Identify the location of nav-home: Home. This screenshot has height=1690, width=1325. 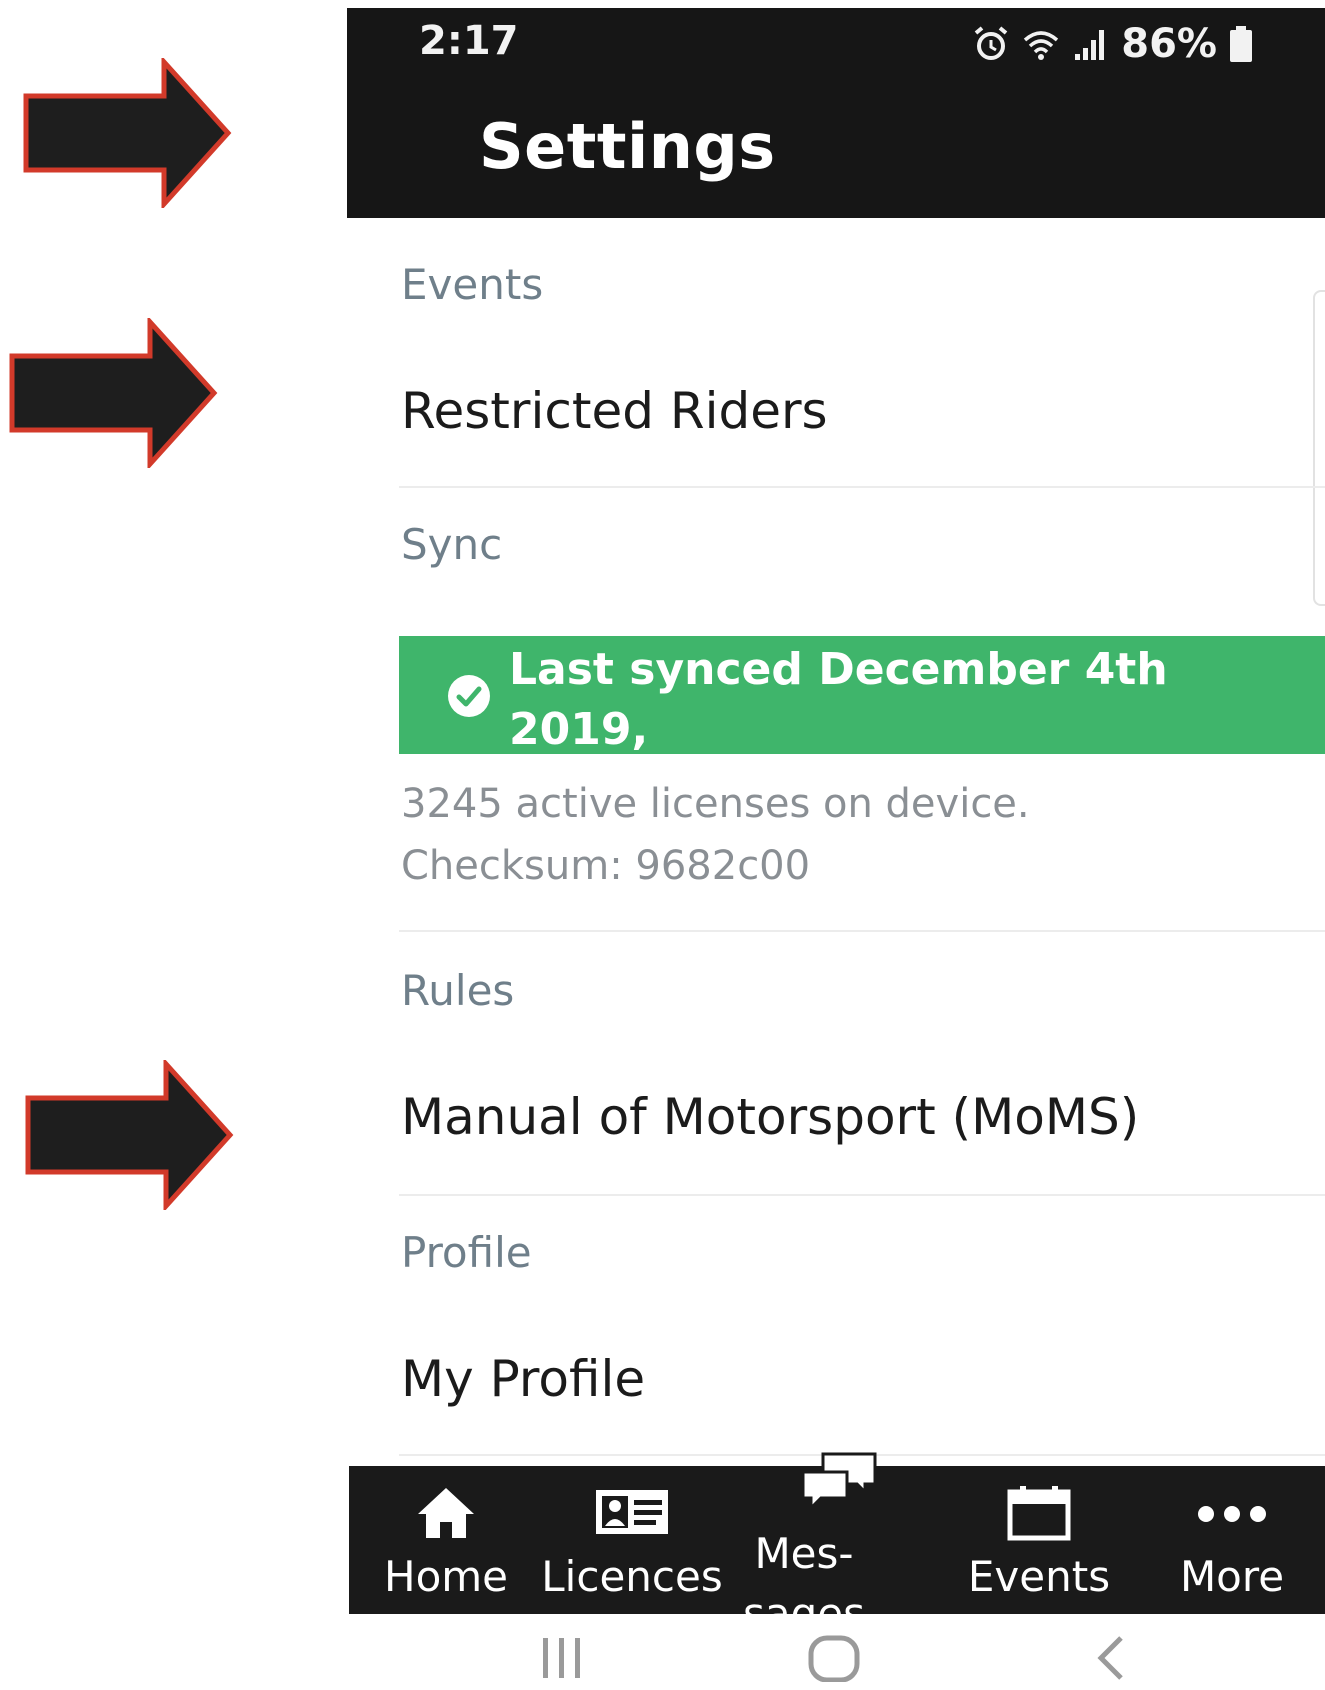
(446, 1540).